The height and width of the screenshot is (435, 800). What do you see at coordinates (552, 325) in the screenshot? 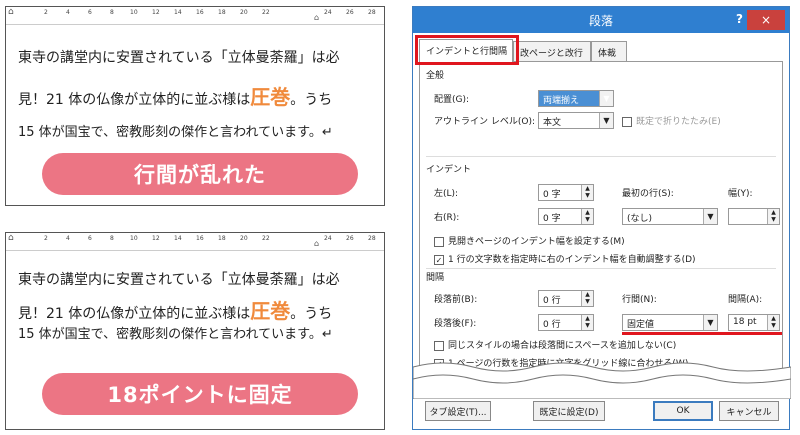
I see `space-after-value: 0 行` at bounding box center [552, 325].